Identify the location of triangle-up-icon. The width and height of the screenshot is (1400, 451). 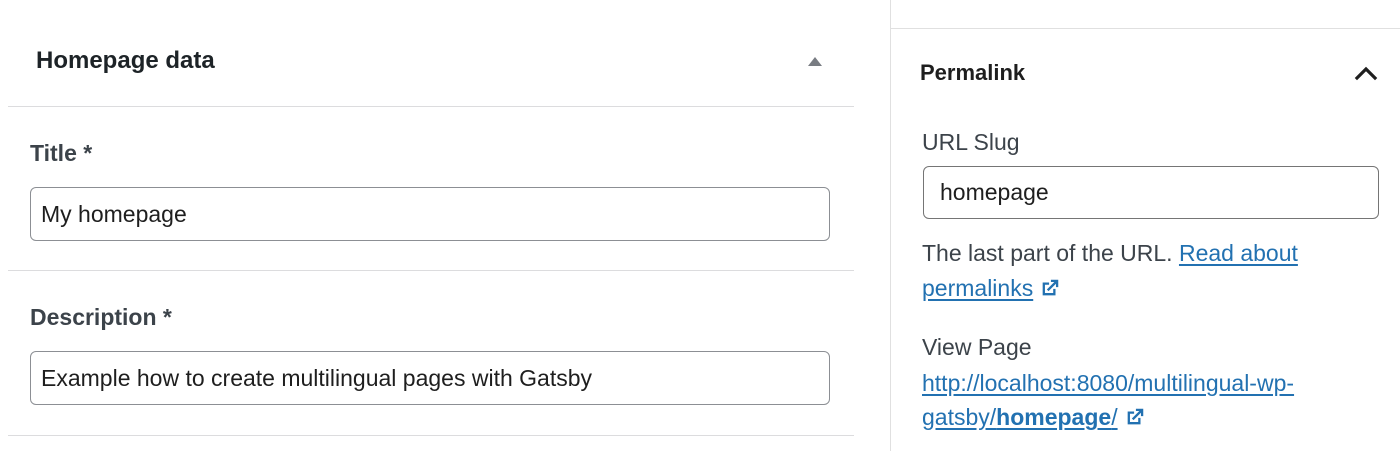
(815, 61).